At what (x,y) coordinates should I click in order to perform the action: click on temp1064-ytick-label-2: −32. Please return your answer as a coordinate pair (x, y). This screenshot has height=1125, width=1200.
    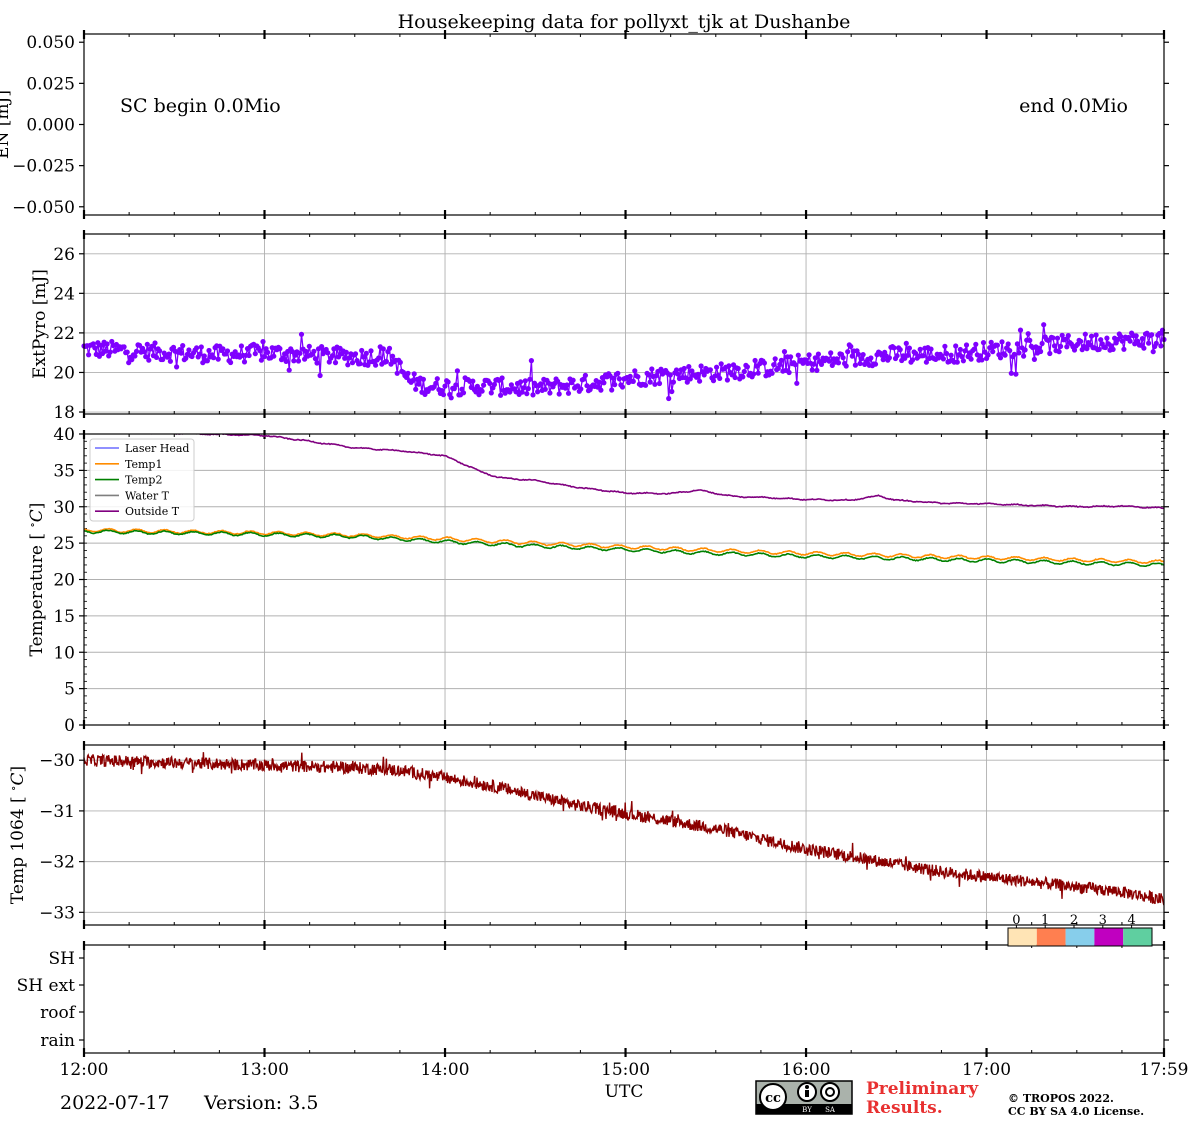
    Looking at the image, I should click on (57, 863).